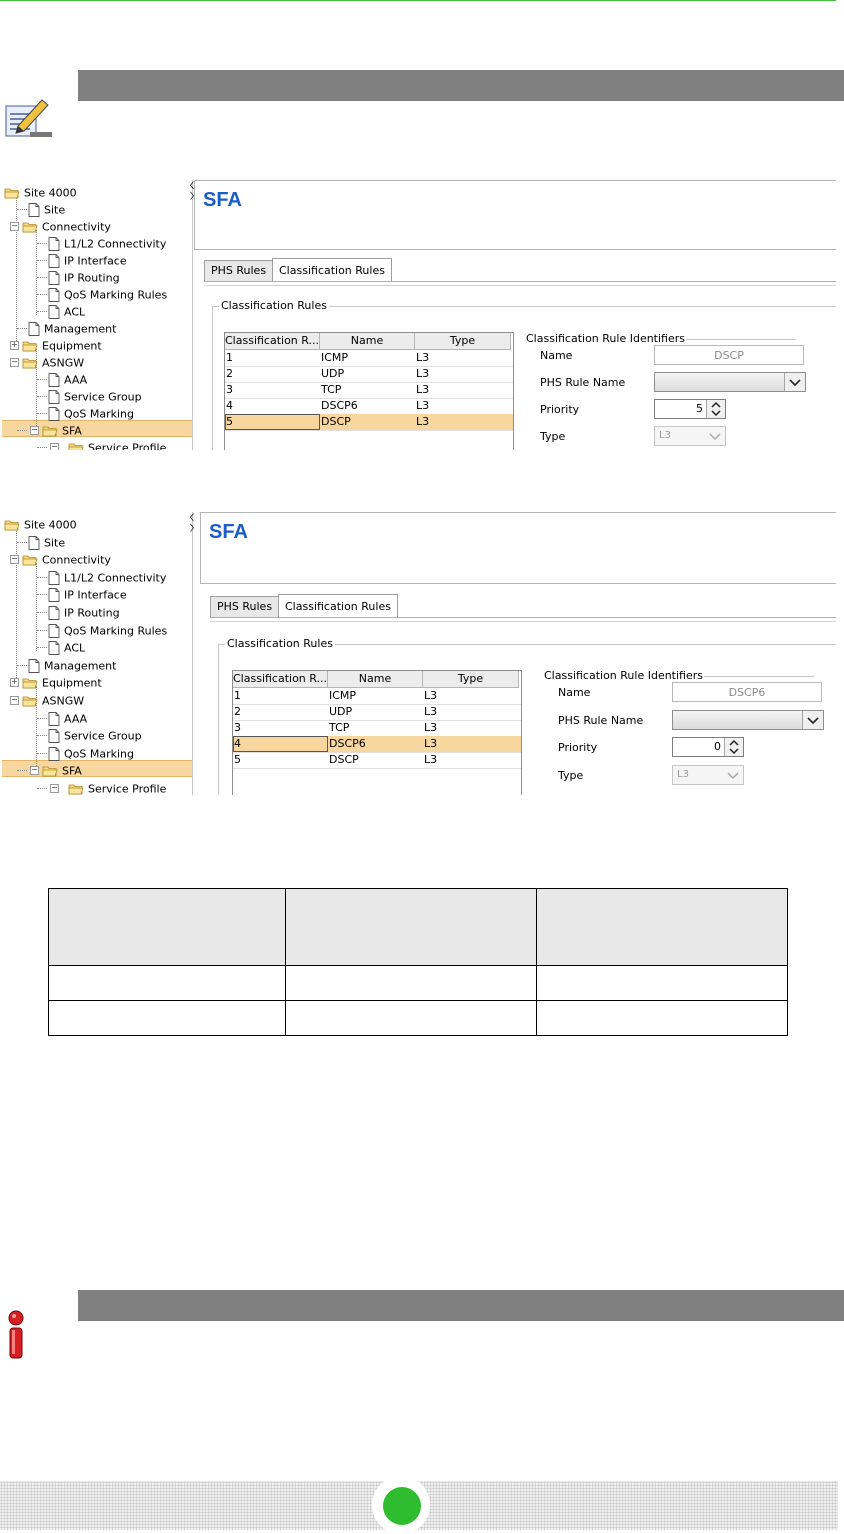 This screenshot has width=844, height=1534. I want to click on priority-spinner: 0, so click(708, 747).